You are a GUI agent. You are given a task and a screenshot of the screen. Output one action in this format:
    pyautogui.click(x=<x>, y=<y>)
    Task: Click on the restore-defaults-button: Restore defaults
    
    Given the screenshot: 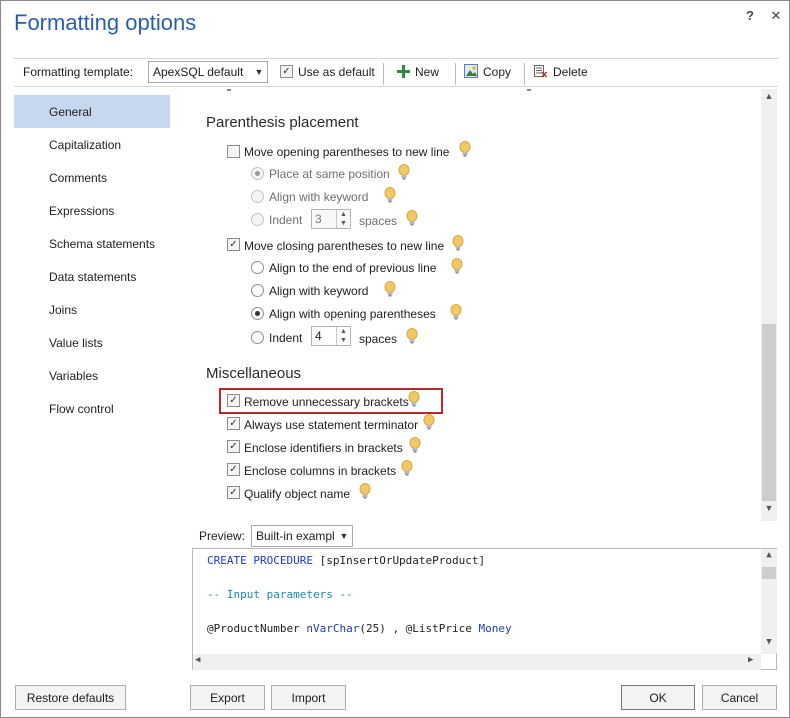 What is the action you would take?
    pyautogui.click(x=70, y=697)
    